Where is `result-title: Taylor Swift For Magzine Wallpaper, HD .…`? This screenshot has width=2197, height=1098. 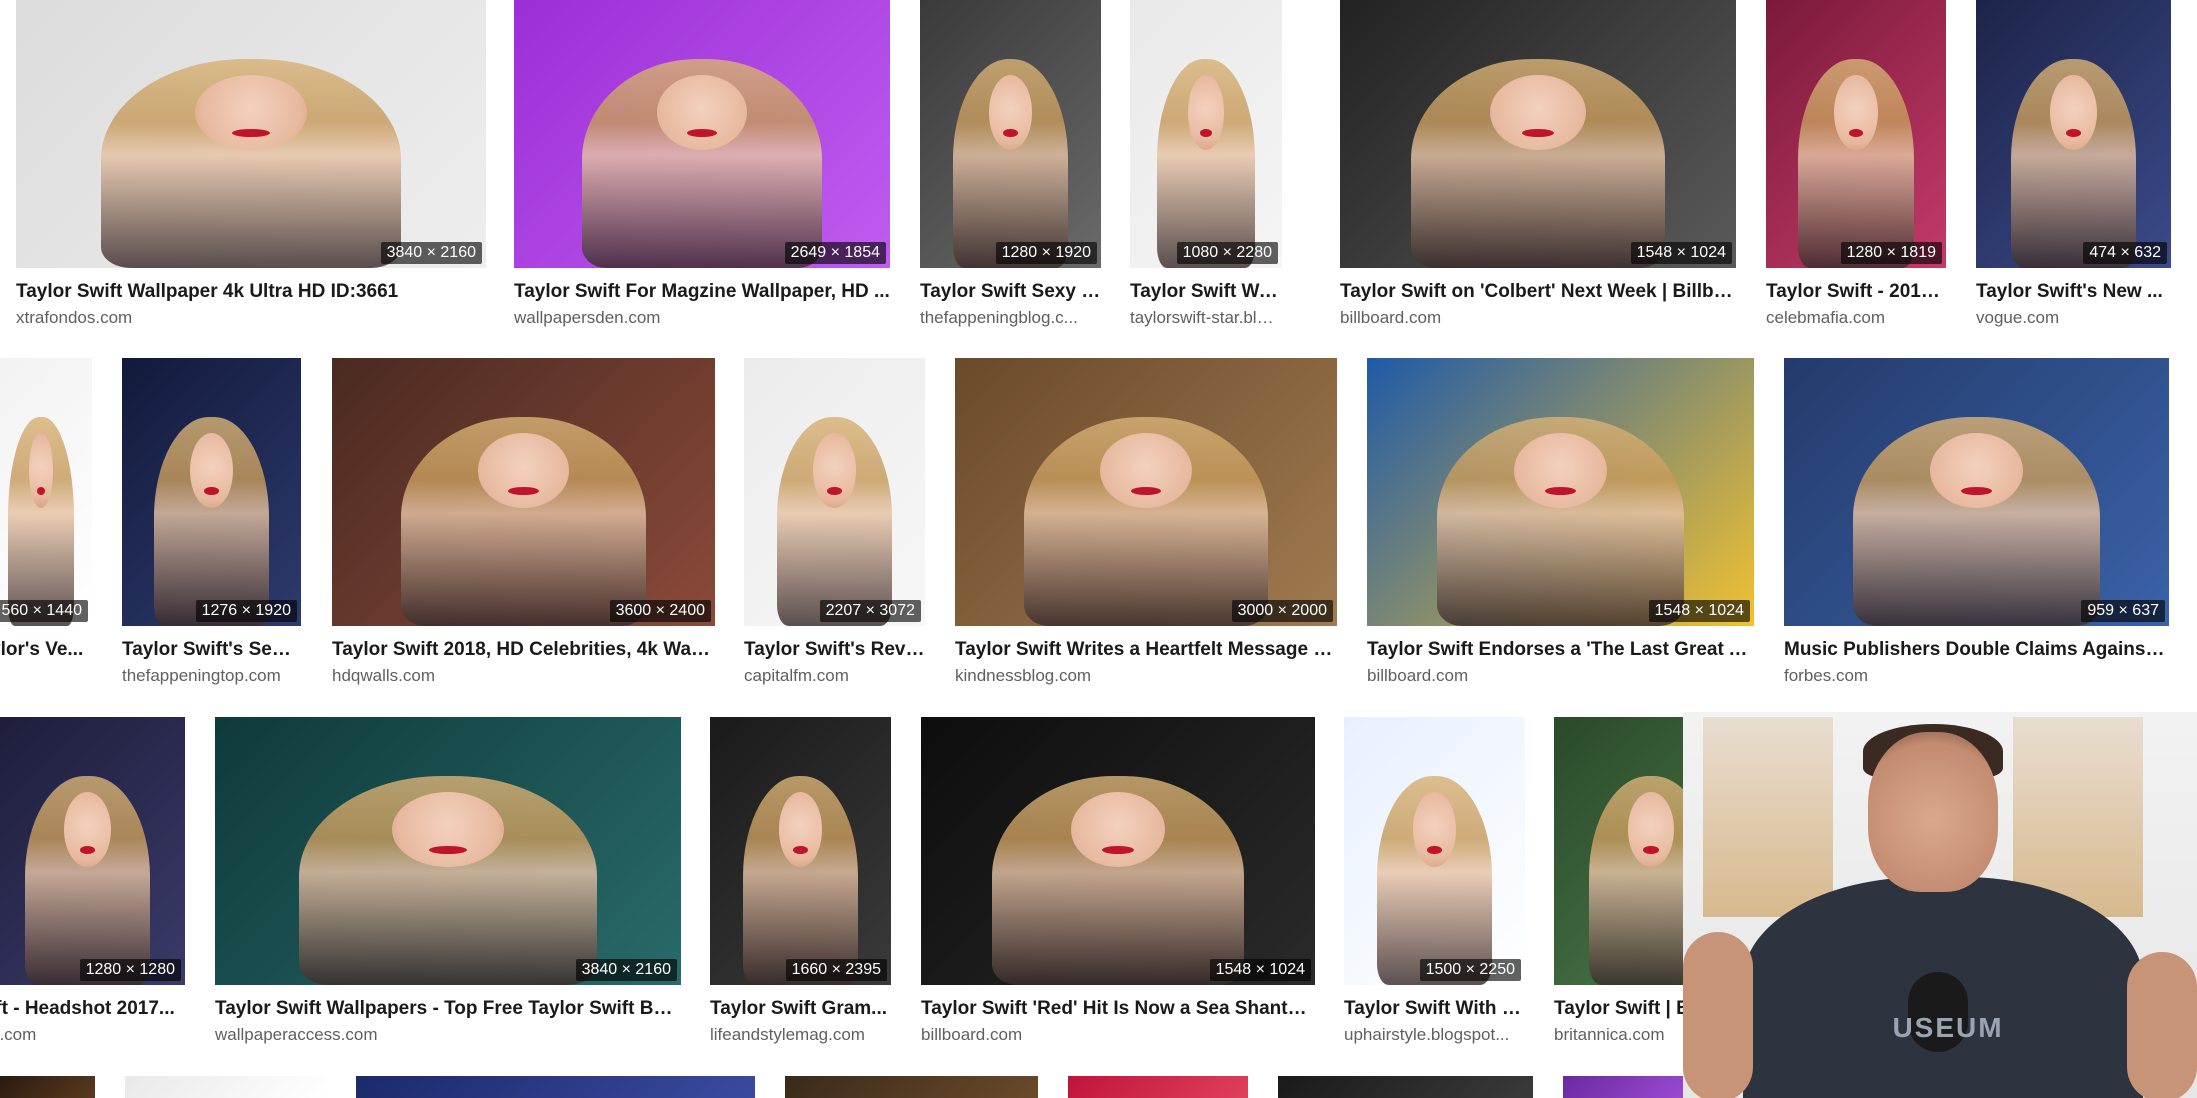 result-title: Taylor Swift For Magzine Wallpaper, HD .… is located at coordinates (702, 292).